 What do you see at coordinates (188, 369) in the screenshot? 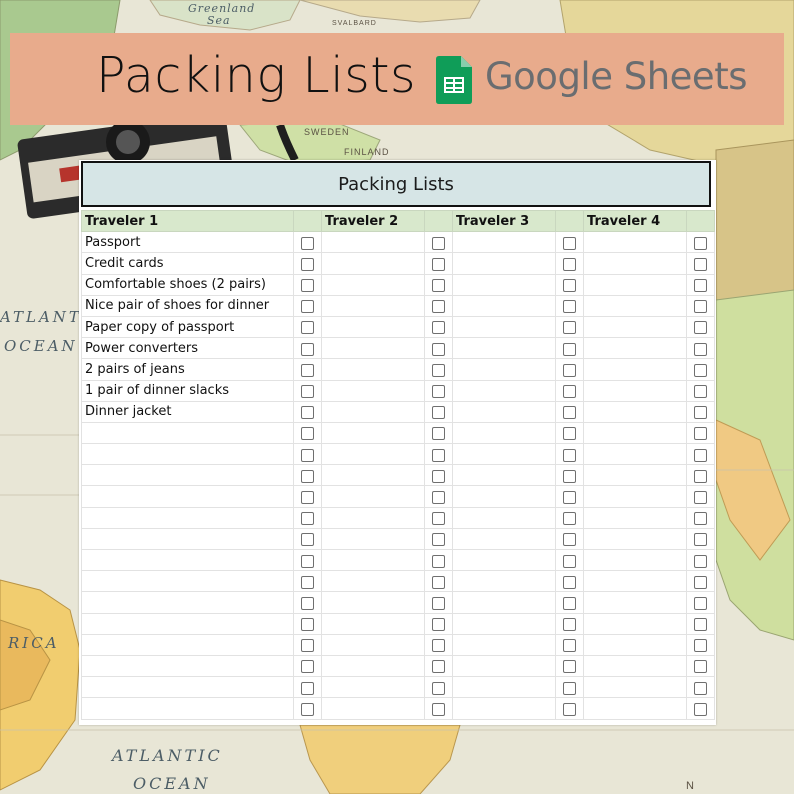
I see `item-cell-traveler-1: 2 pairs of jeans` at bounding box center [188, 369].